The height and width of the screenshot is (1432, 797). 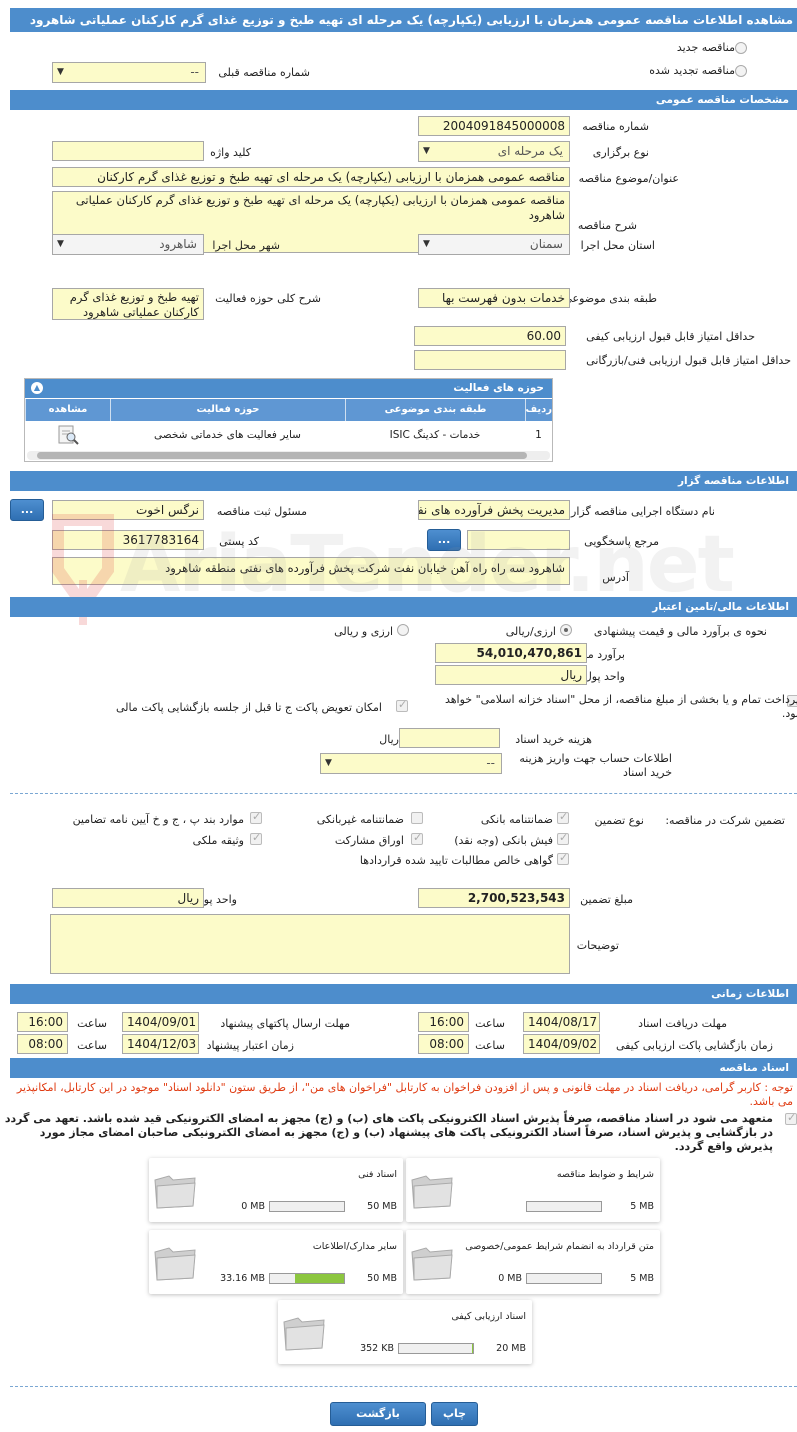 What do you see at coordinates (619, 820) in the screenshot?
I see `guarantee-type-label: نوع تضمین` at bounding box center [619, 820].